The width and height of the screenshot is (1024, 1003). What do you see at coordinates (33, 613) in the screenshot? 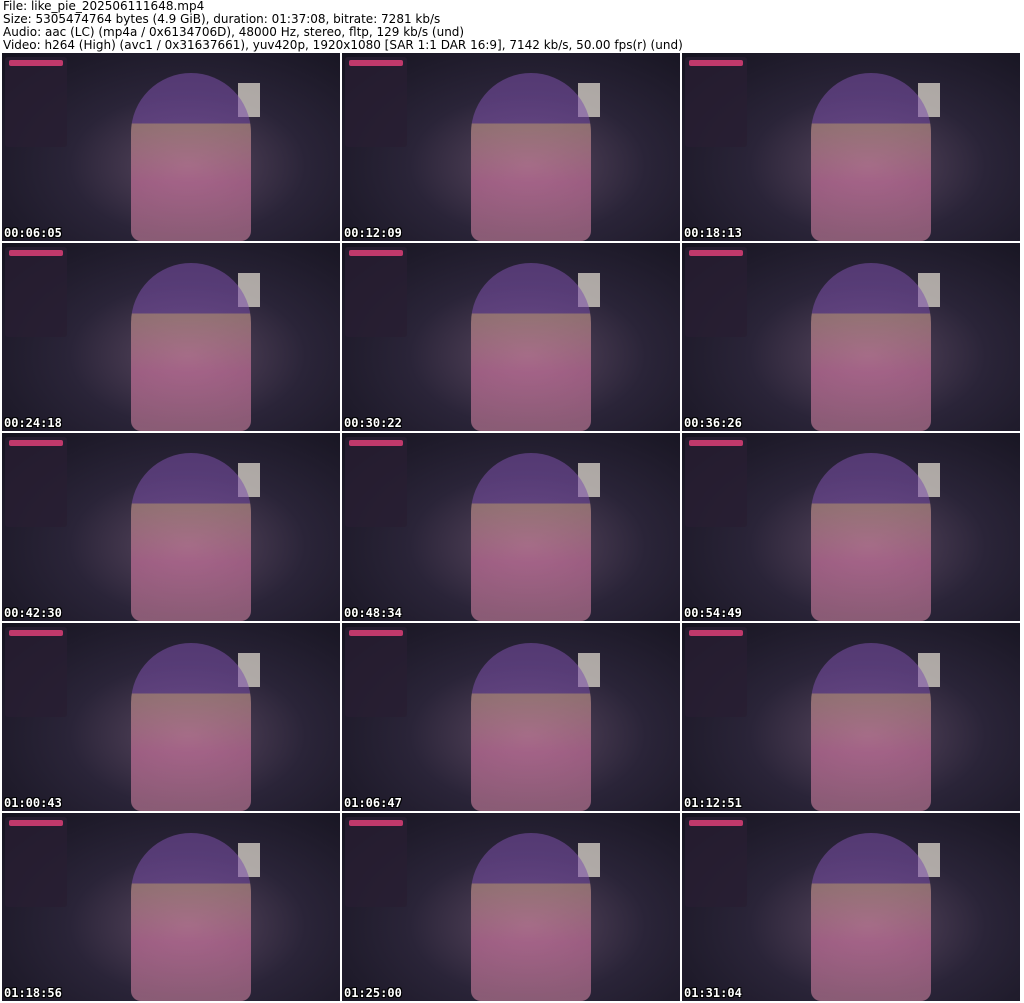
I see `thumbnail-timestamp: 00:42:30` at bounding box center [33, 613].